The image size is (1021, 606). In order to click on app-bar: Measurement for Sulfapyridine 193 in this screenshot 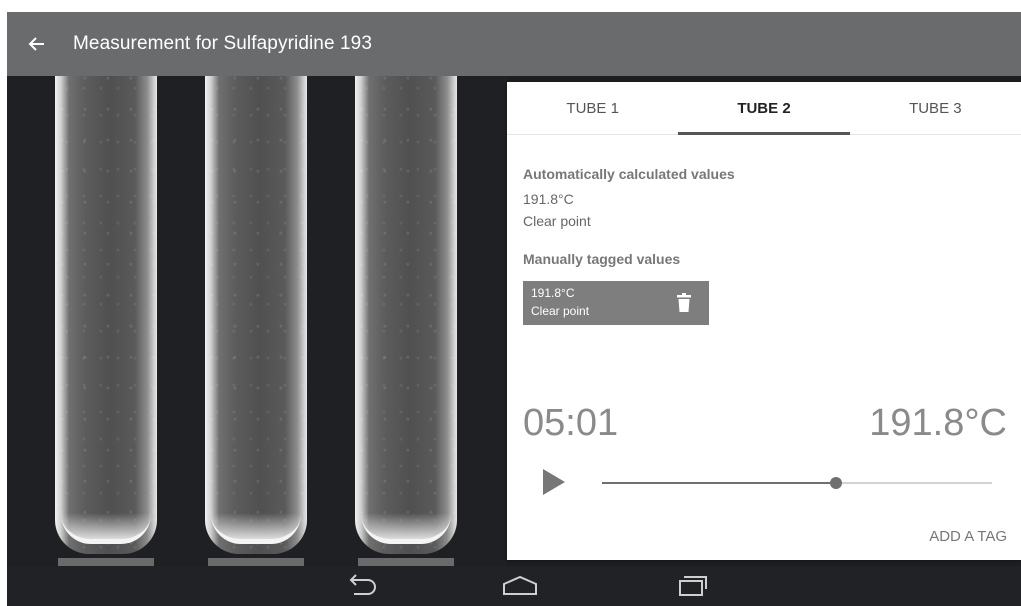, I will do `click(514, 44)`.